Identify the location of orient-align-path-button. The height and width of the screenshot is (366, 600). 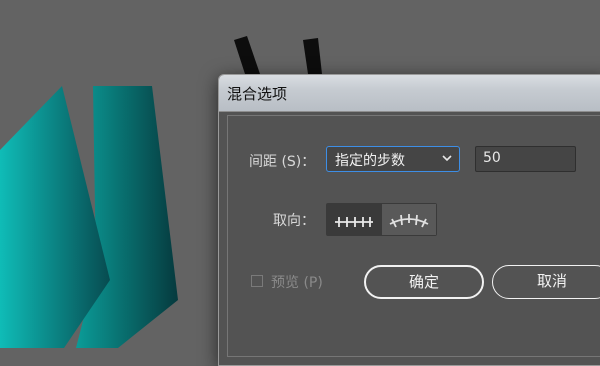
(408, 219).